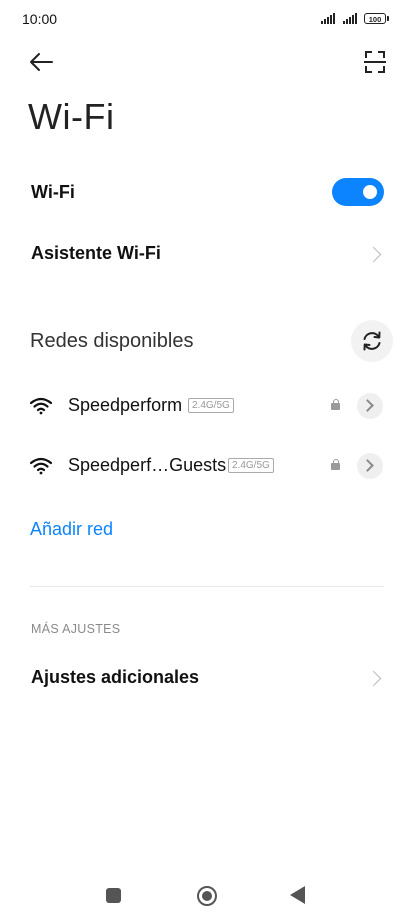  Describe the element at coordinates (207, 678) in the screenshot. I see `additional-settings-row: Ajustes adicionales` at that location.